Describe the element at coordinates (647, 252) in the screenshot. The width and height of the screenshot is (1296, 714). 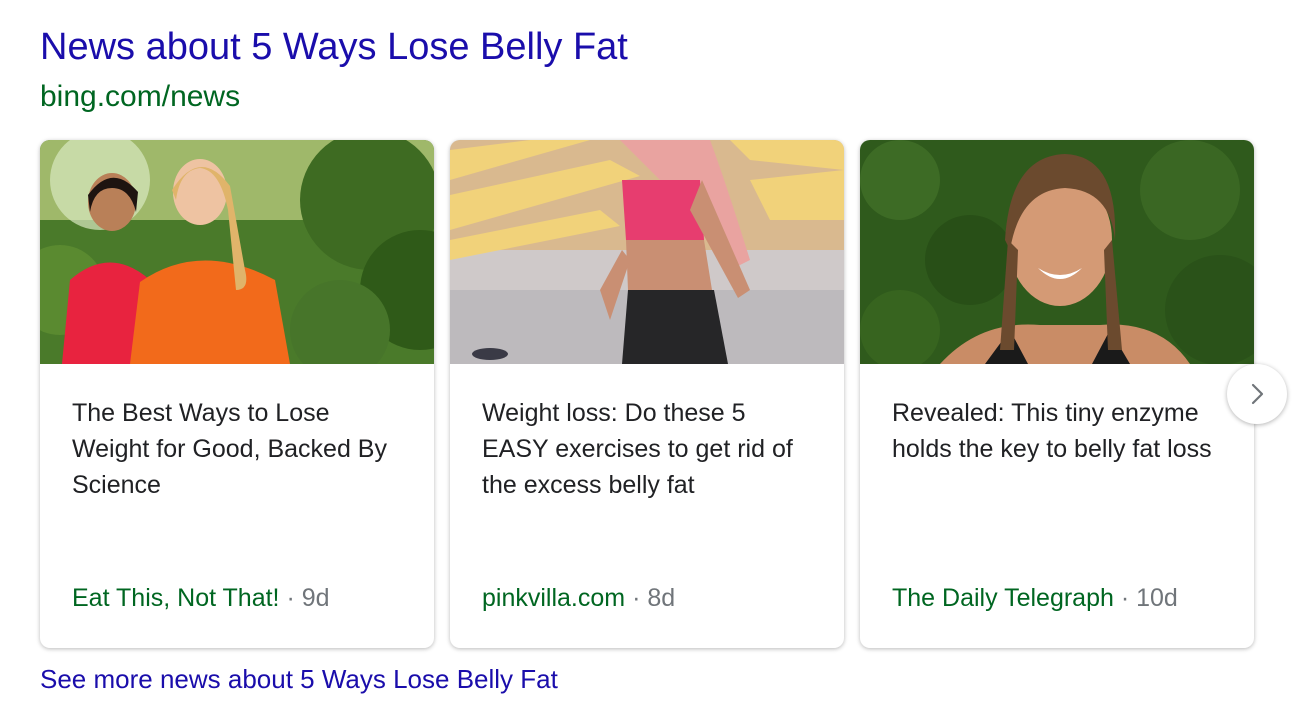
I see `woman-running-image` at that location.